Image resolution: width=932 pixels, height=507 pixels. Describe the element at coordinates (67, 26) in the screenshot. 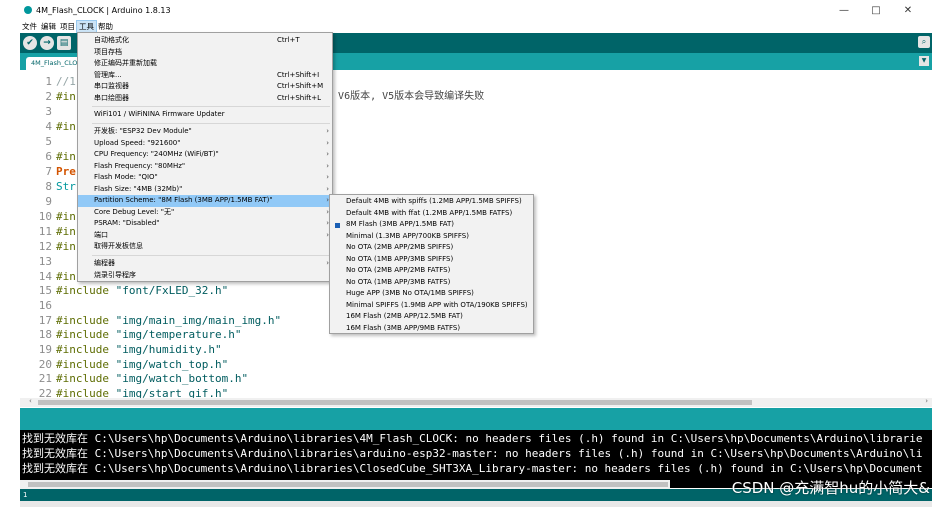

I see `menu-sketch: 项目` at that location.